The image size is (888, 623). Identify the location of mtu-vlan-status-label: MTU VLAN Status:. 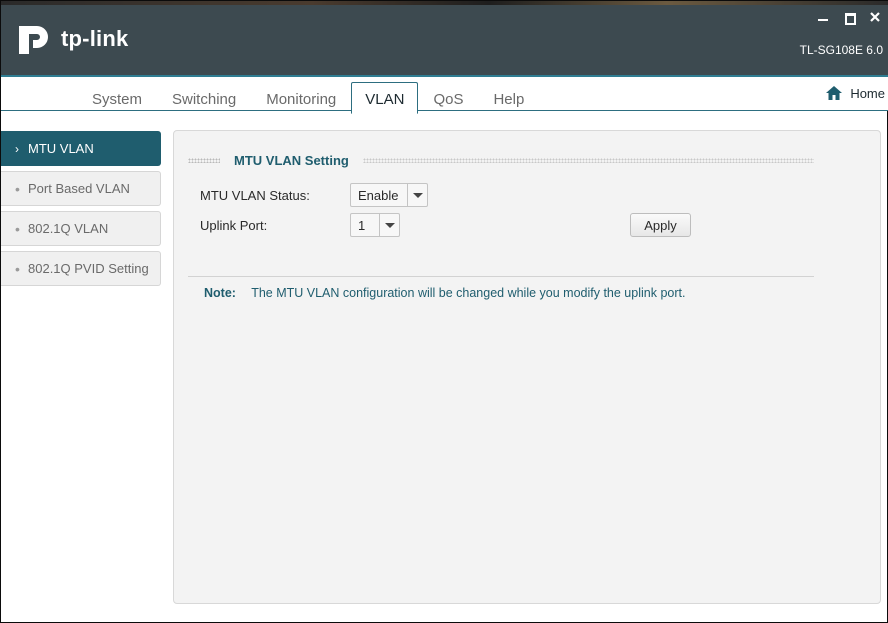
(255, 195).